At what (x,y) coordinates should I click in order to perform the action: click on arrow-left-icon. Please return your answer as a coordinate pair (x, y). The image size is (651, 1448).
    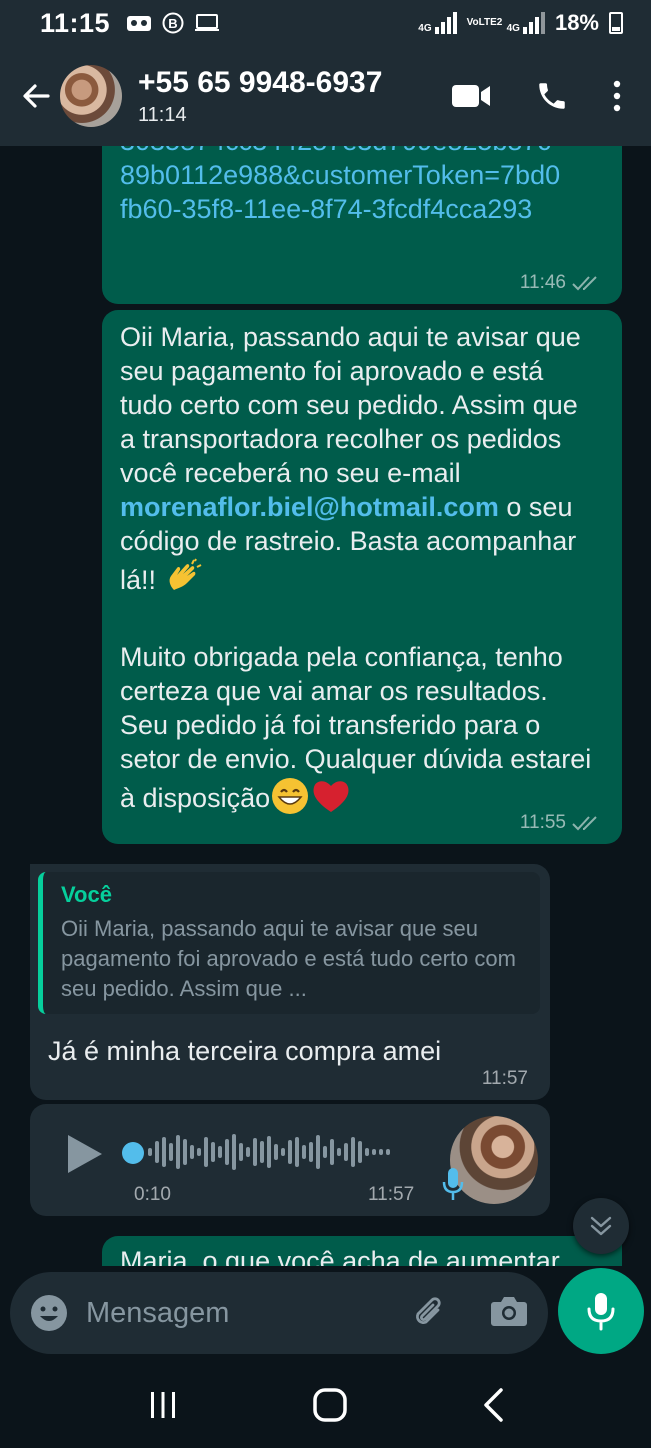
    Looking at the image, I should click on (36, 96).